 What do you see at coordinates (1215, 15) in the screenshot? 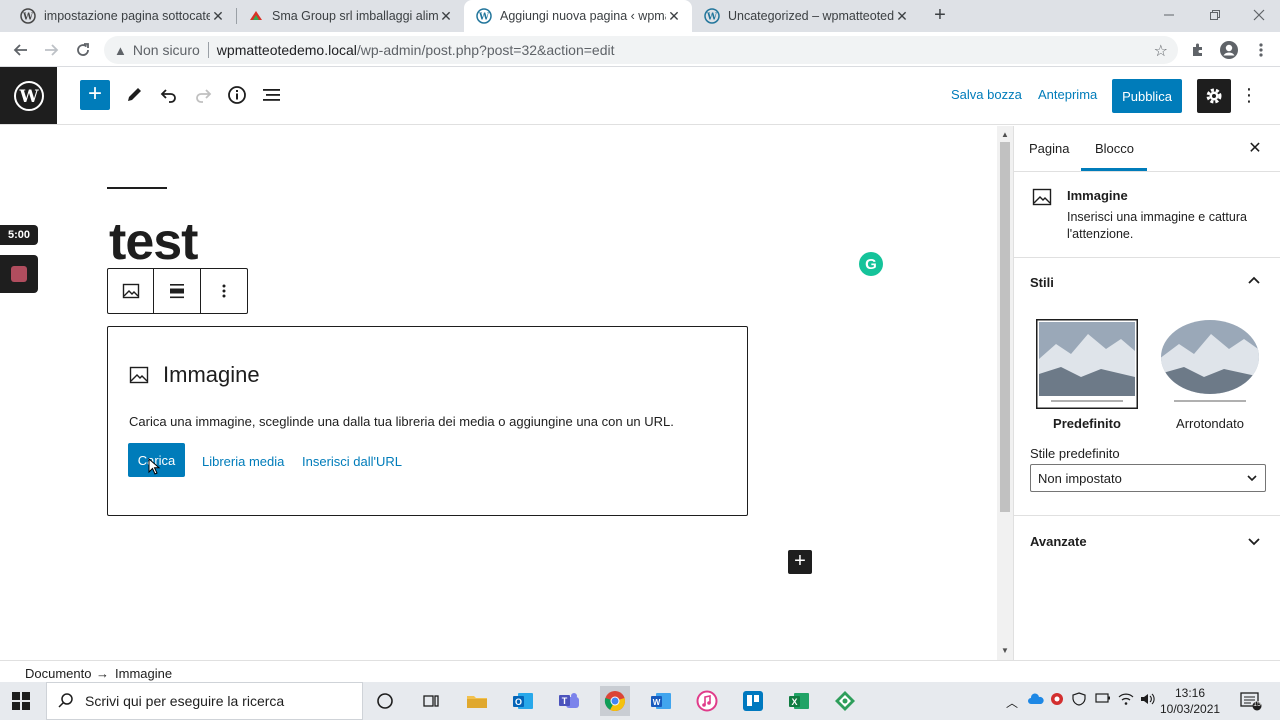
I see `restore-icon` at bounding box center [1215, 15].